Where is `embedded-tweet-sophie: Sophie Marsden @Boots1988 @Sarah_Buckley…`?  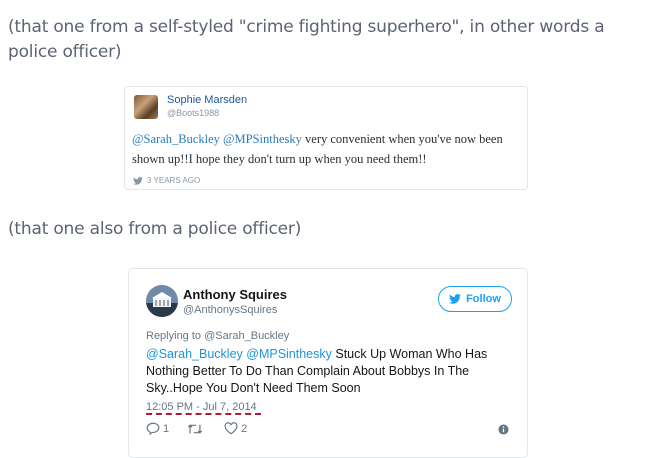 embedded-tweet-sophie: Sophie Marsden @Boots1988 @Sarah_Buckley… is located at coordinates (326, 138).